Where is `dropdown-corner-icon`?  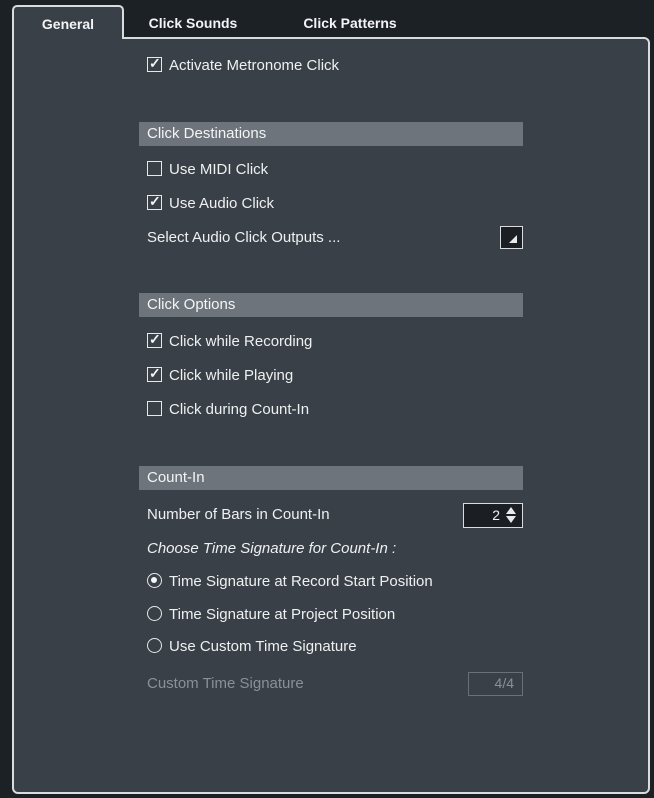 dropdown-corner-icon is located at coordinates (513, 239).